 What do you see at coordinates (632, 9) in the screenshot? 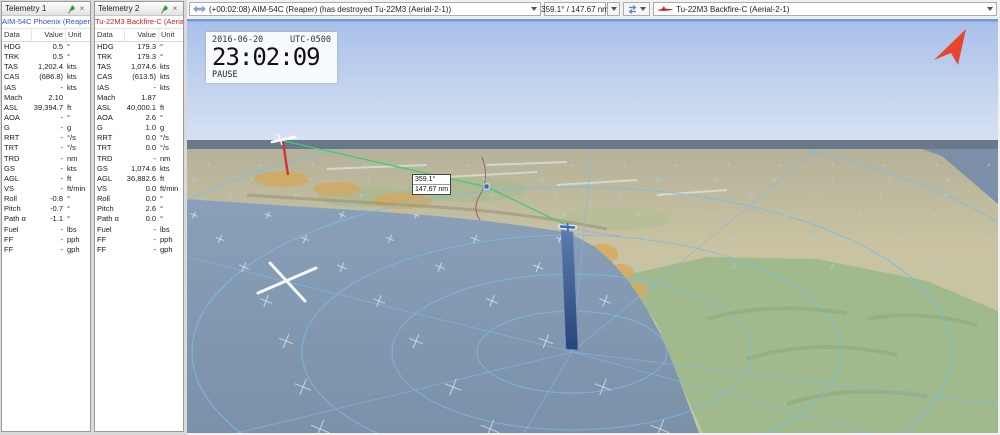
I see `swap-icon` at bounding box center [632, 9].